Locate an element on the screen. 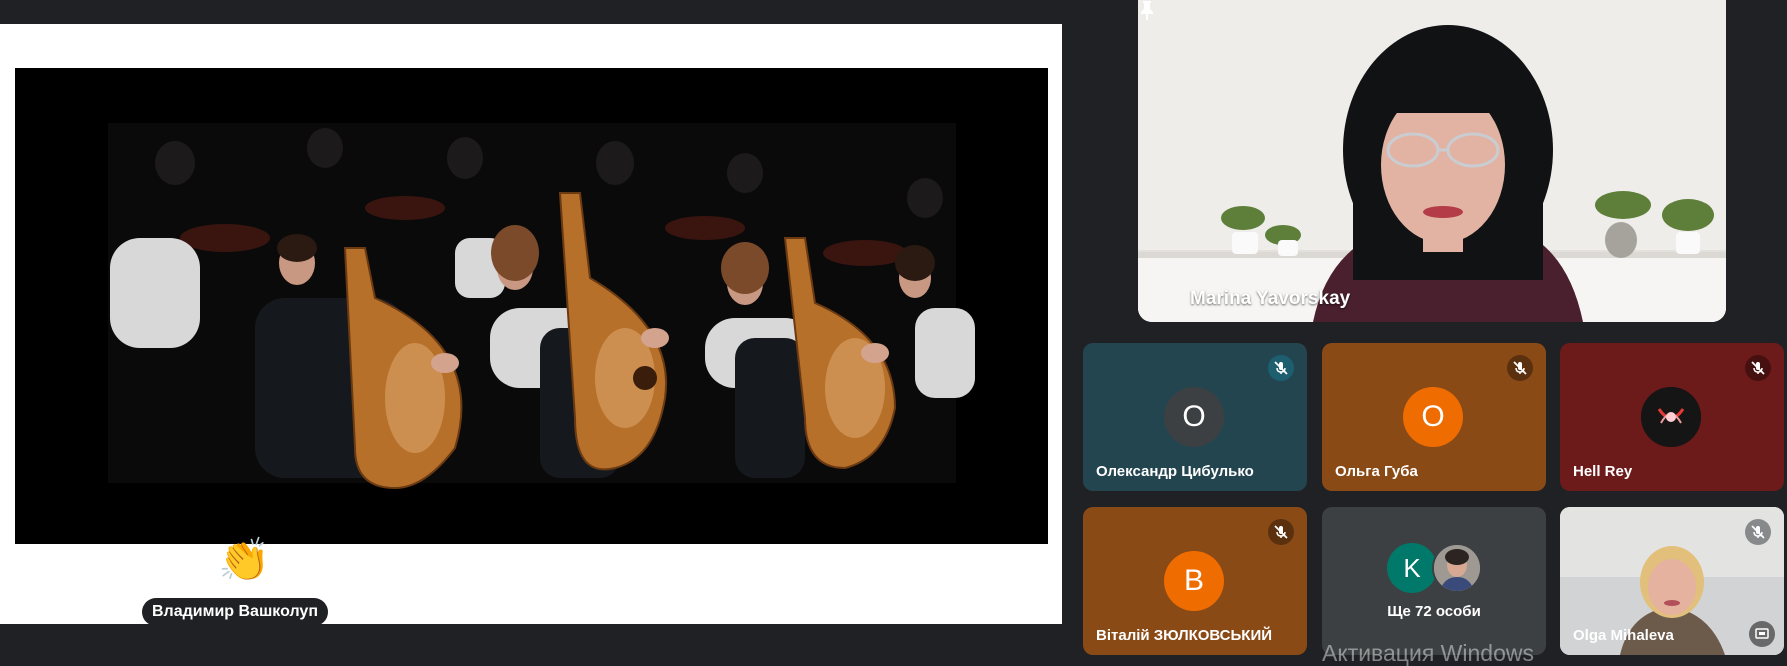 This screenshot has width=1787, height=666. participant-name: Олександр Цибулько is located at coordinates (1175, 471).